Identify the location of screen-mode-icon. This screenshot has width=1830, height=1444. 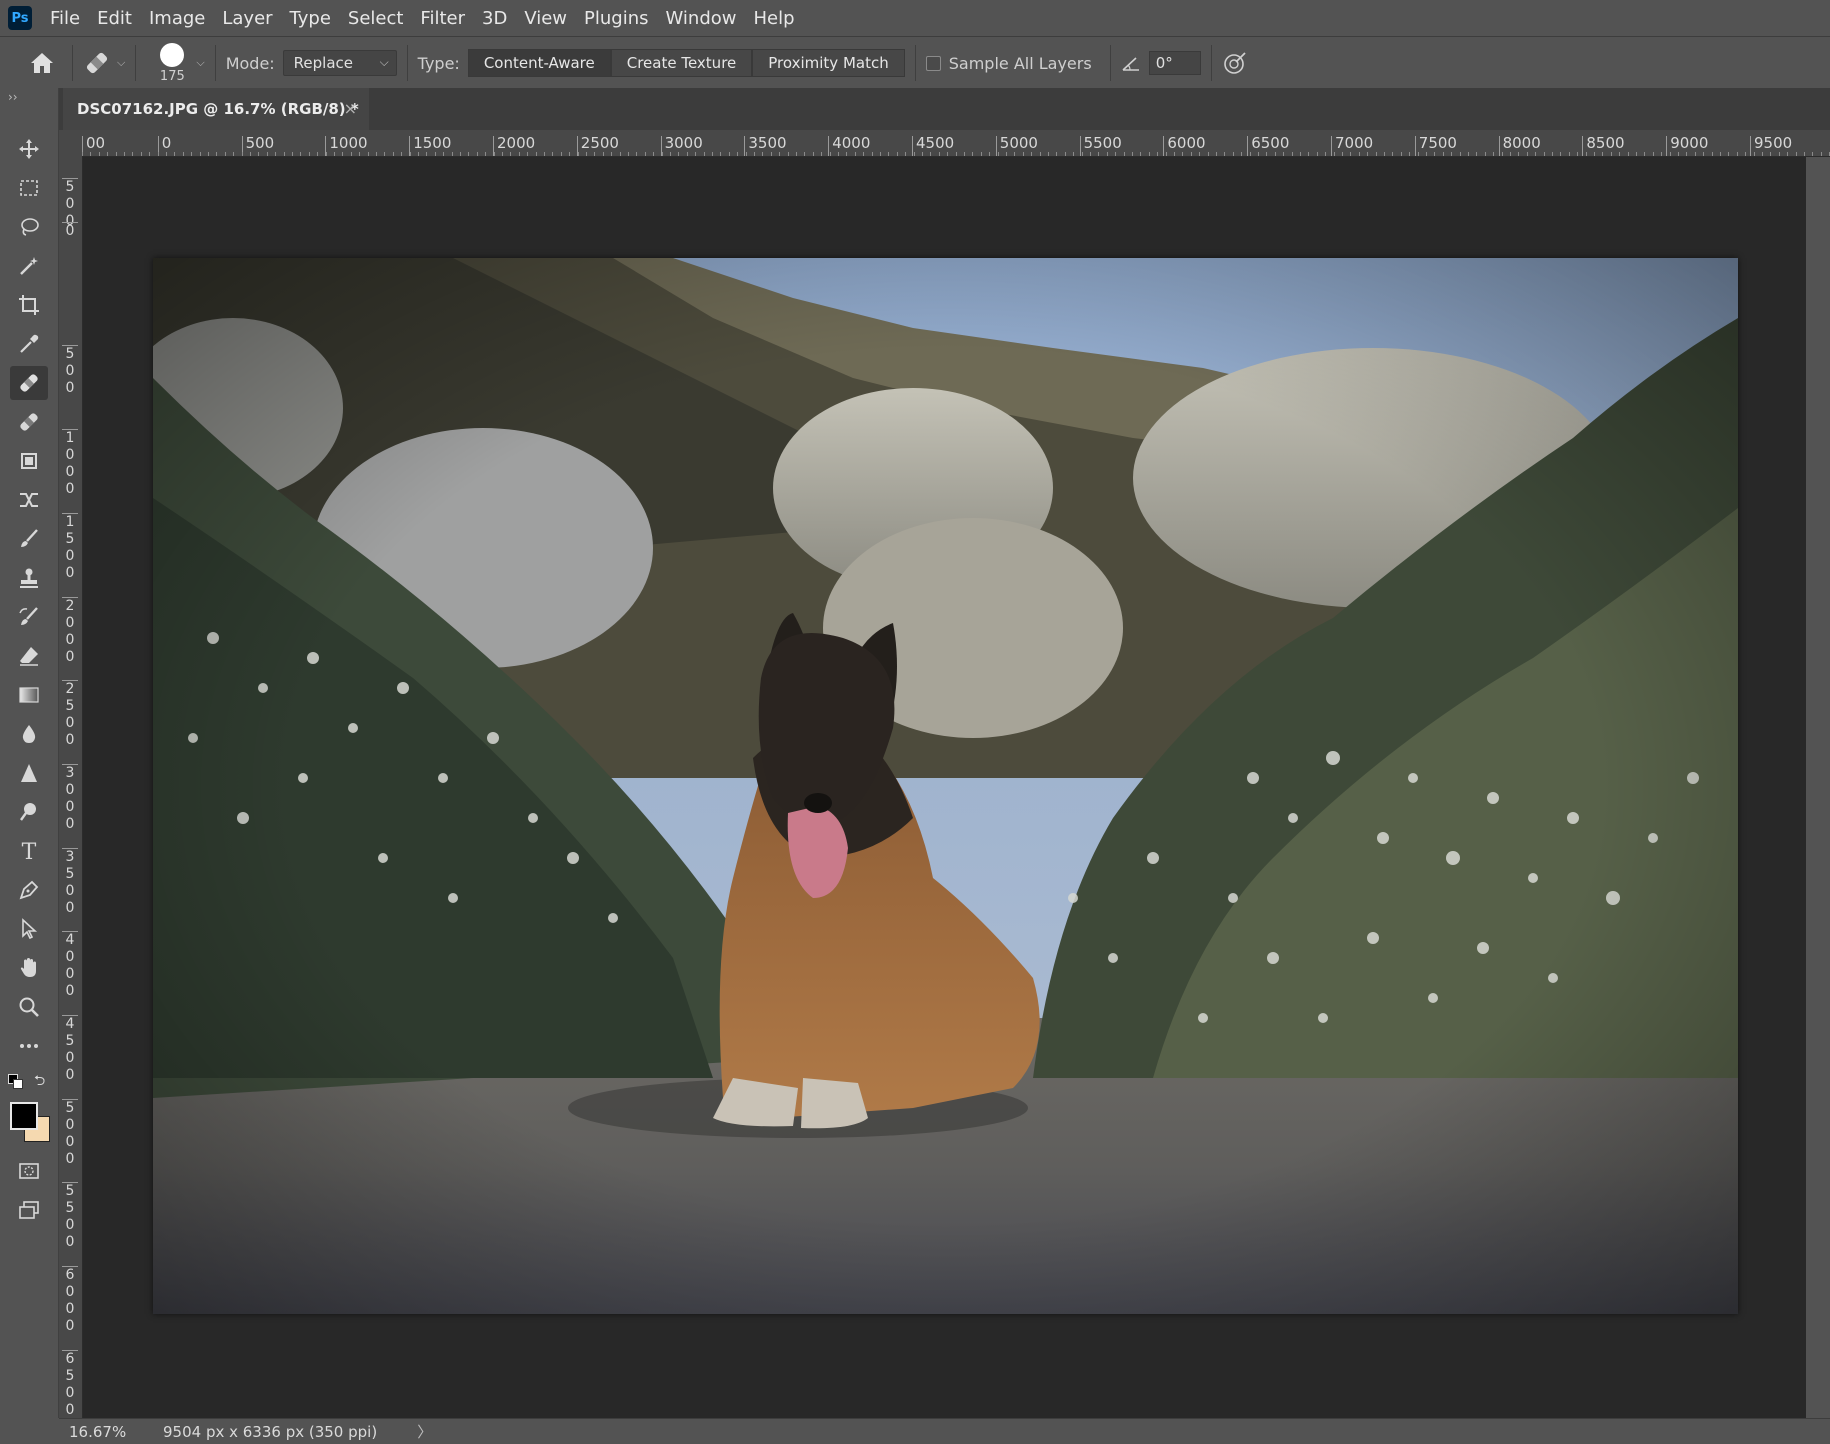
(29, 1210).